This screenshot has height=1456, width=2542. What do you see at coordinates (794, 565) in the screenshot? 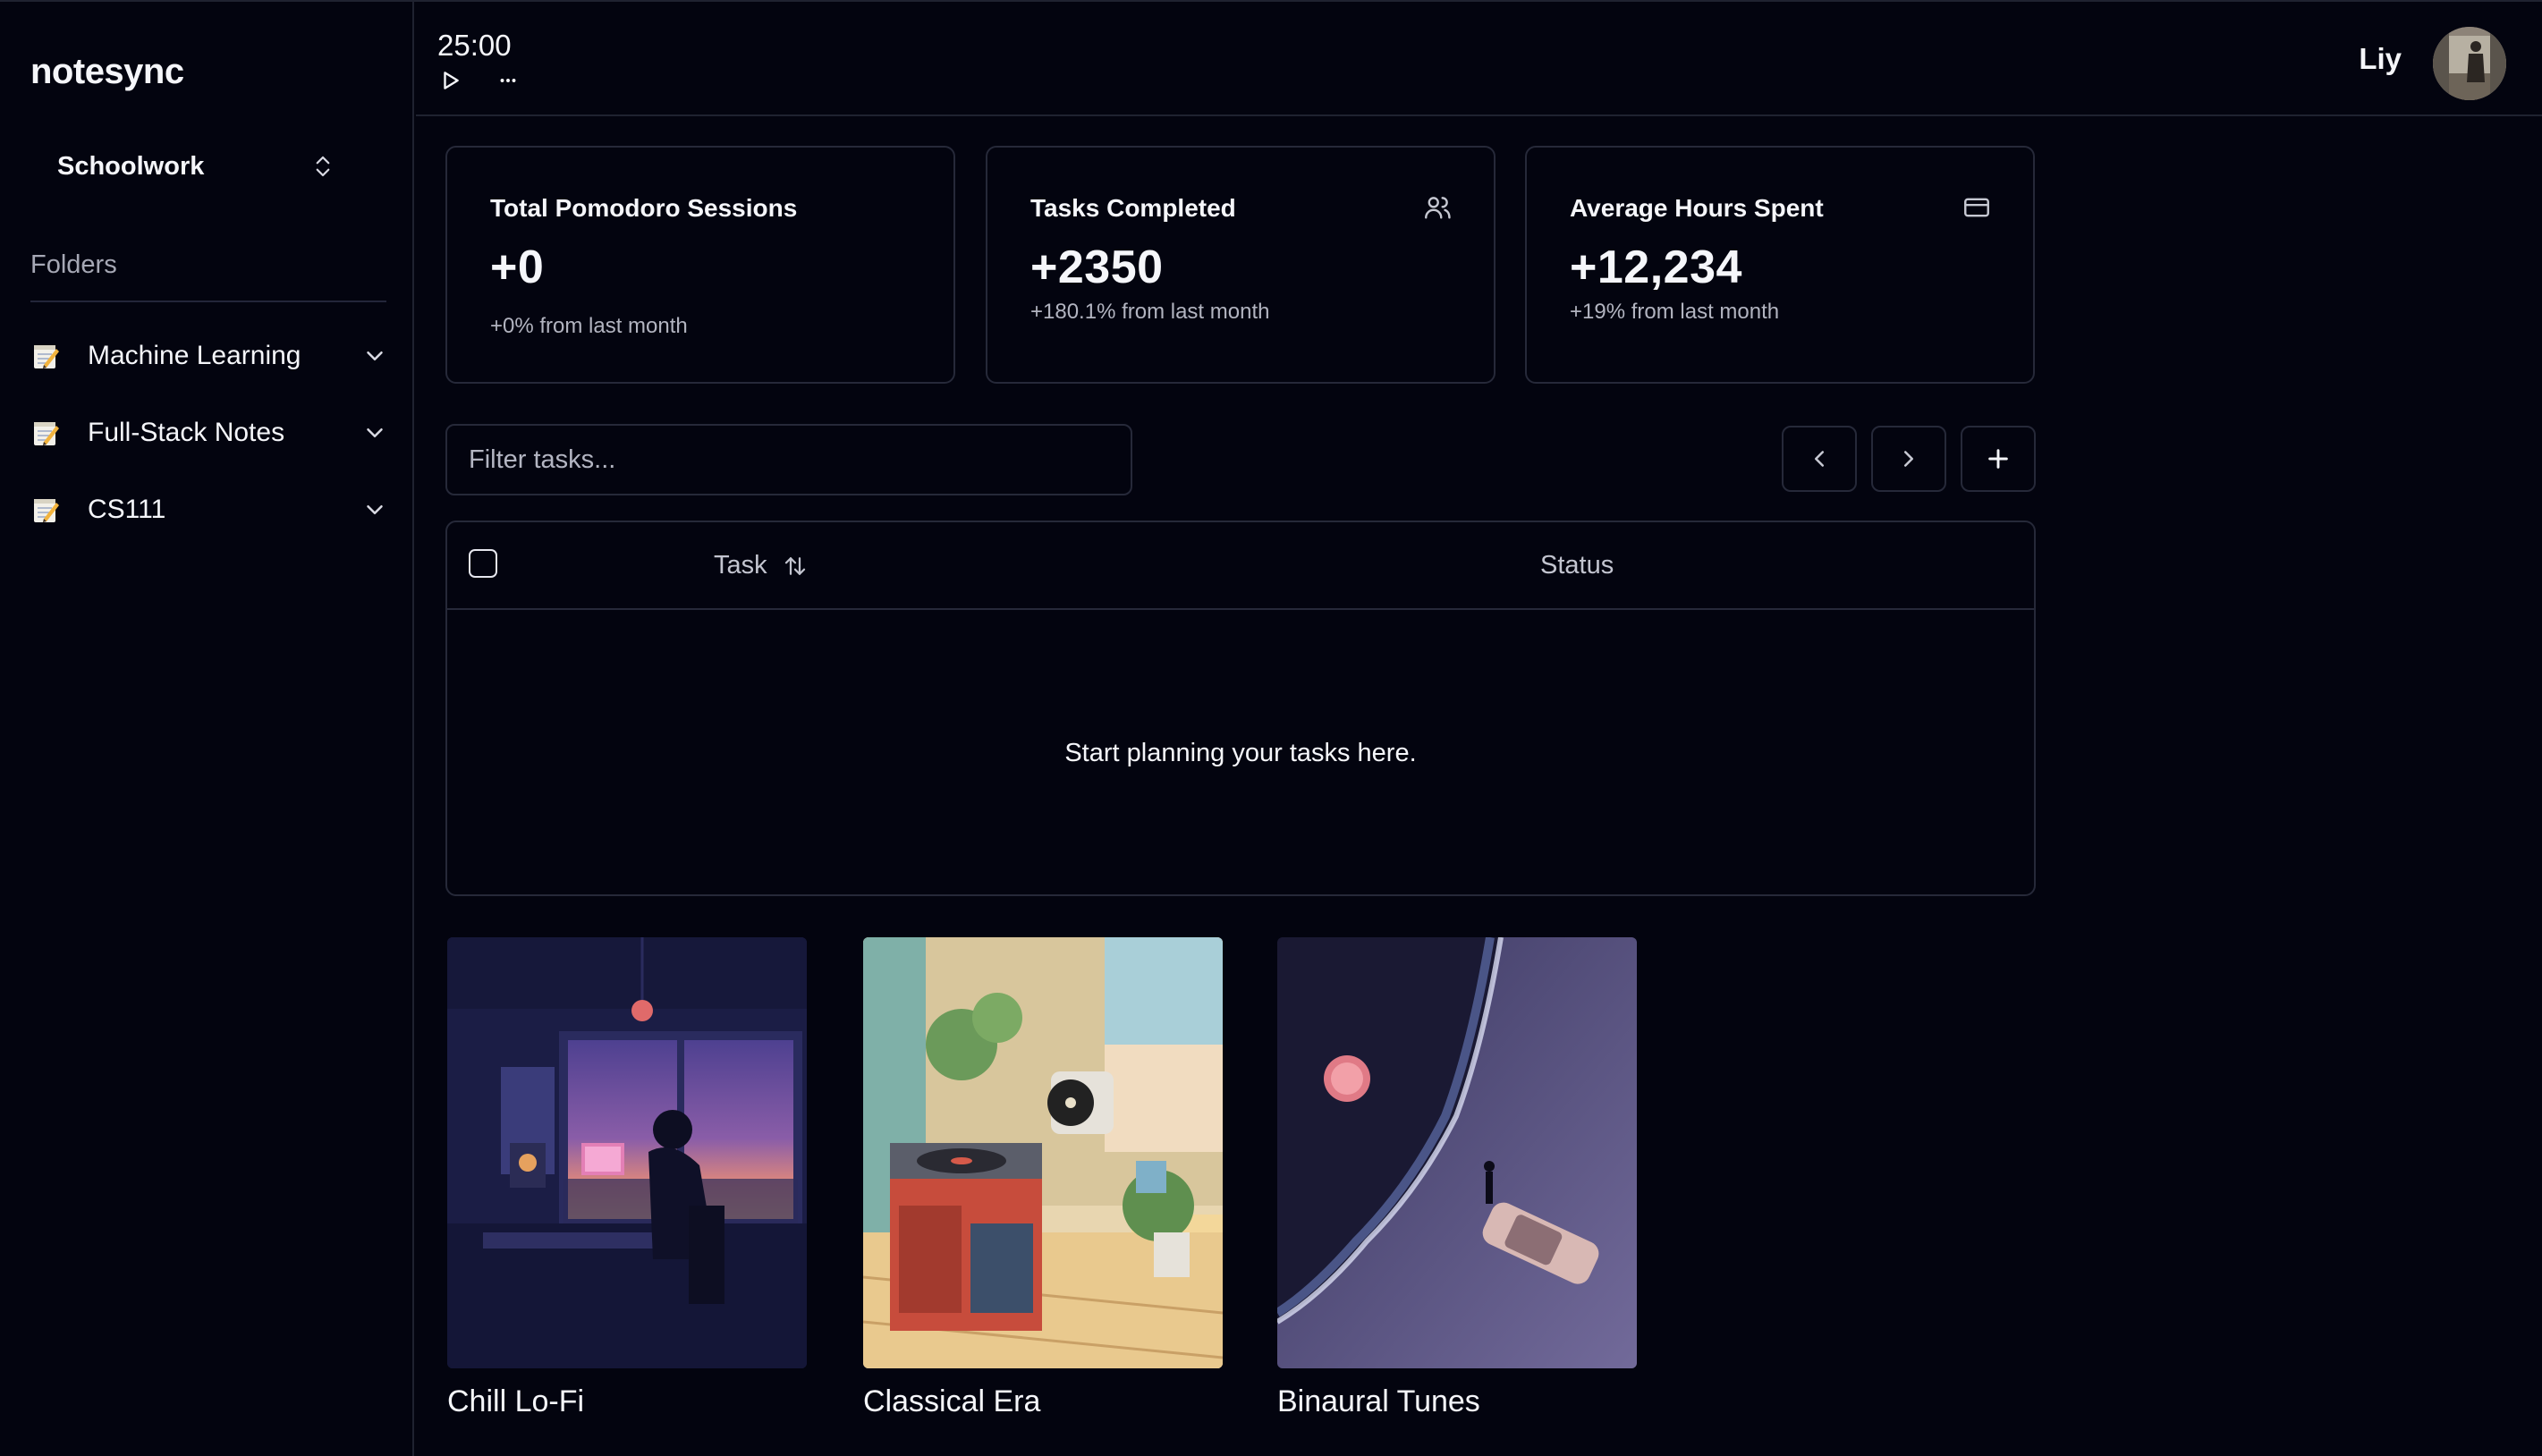
I see `sort-arrows-icon` at bounding box center [794, 565].